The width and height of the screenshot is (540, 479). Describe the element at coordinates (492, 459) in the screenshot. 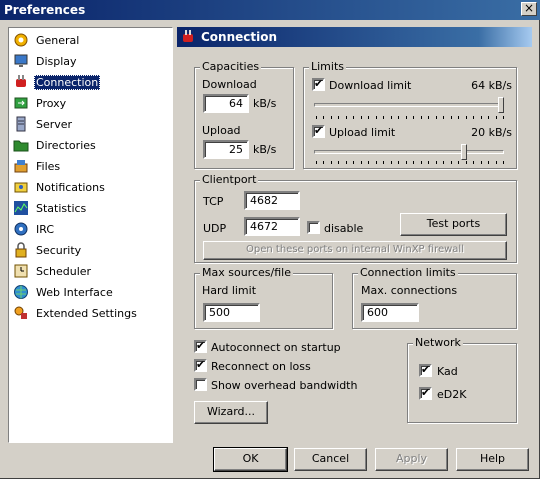

I see `help-button: Help` at that location.